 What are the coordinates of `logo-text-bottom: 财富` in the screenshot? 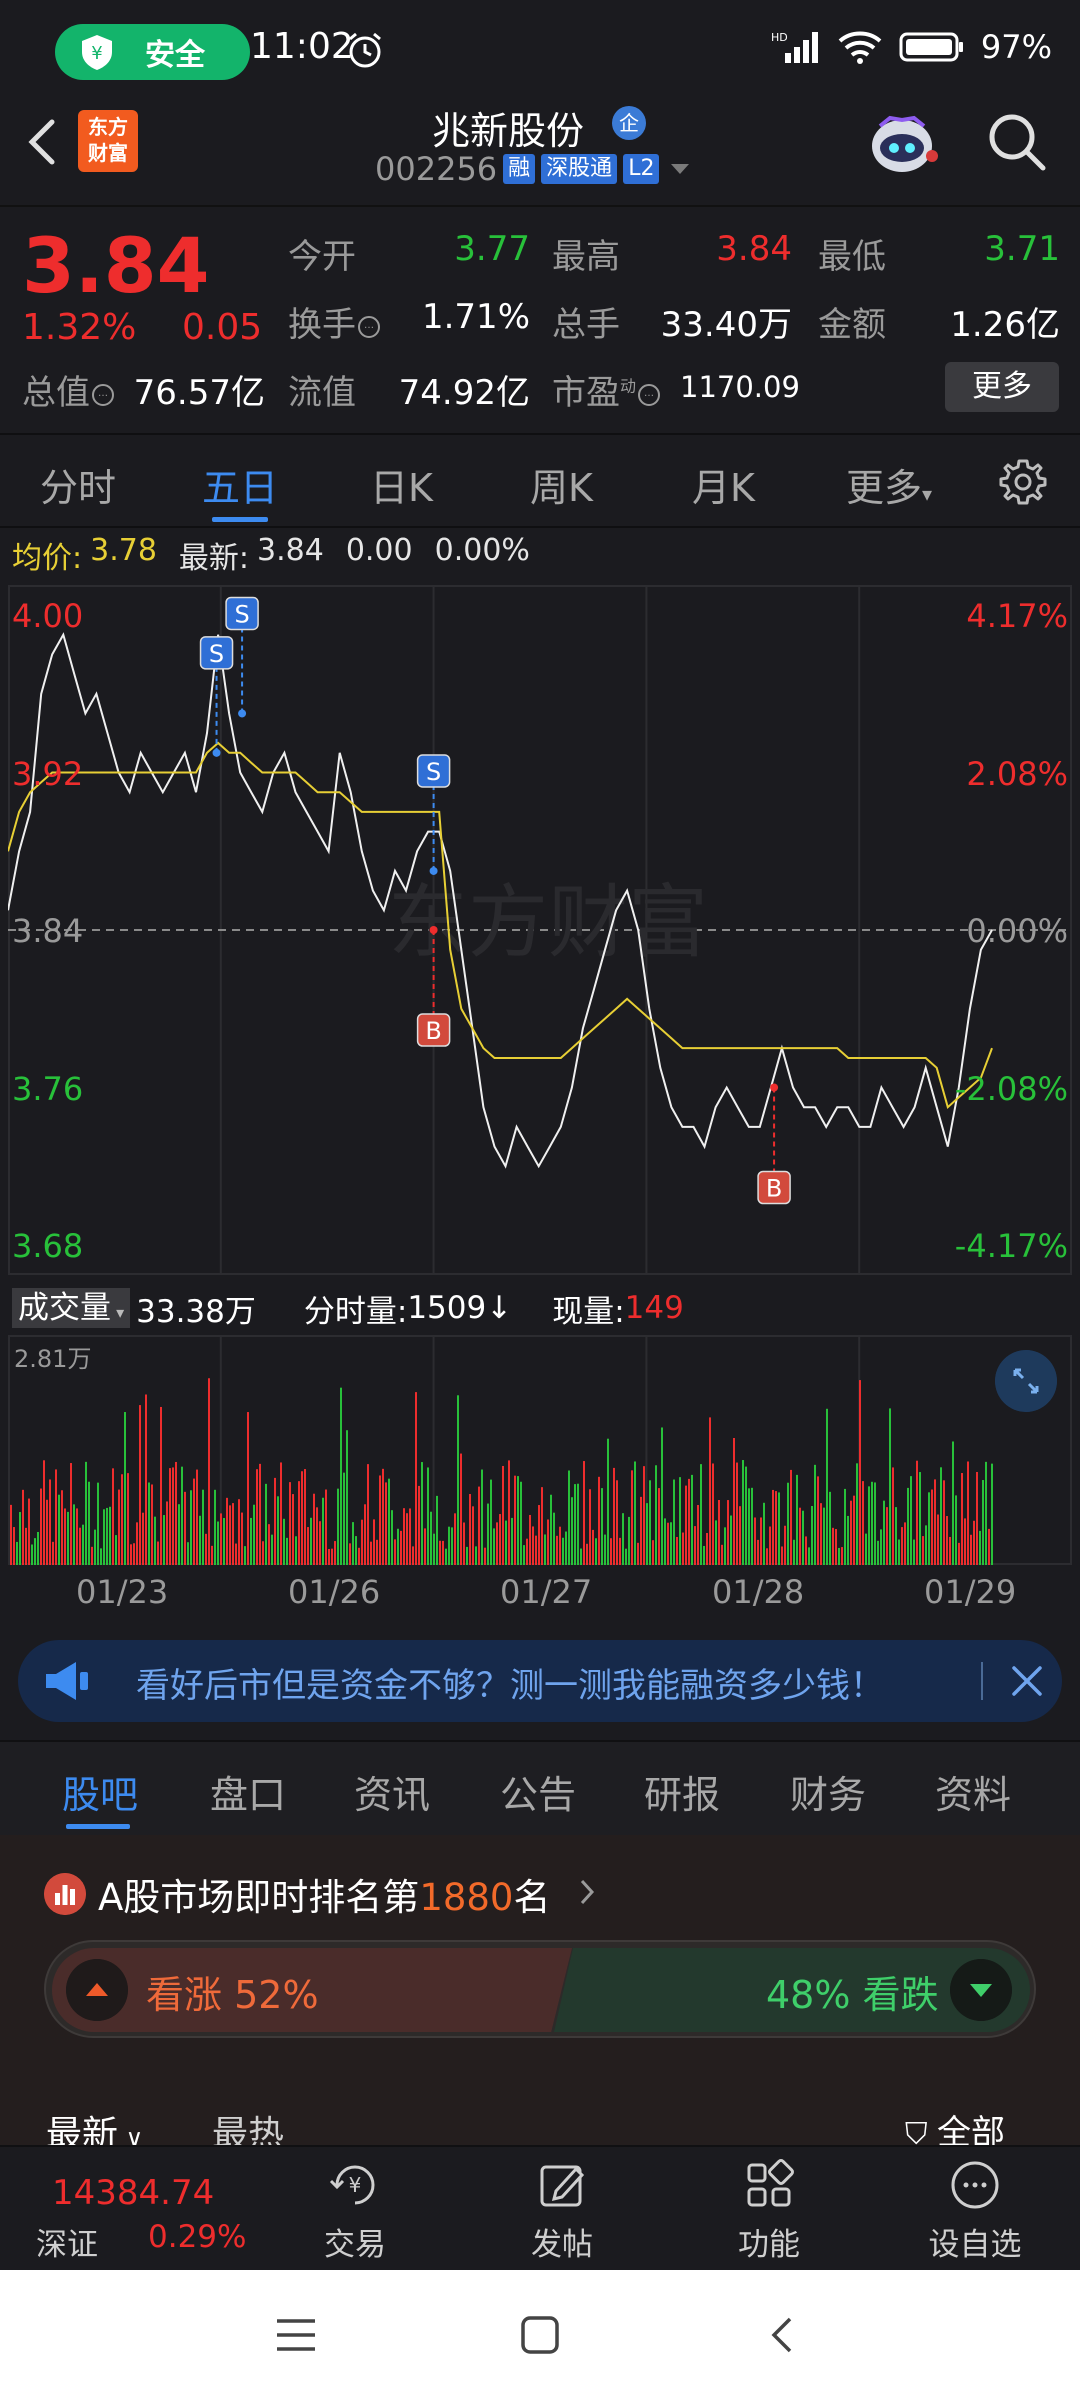 It's located at (108, 153).